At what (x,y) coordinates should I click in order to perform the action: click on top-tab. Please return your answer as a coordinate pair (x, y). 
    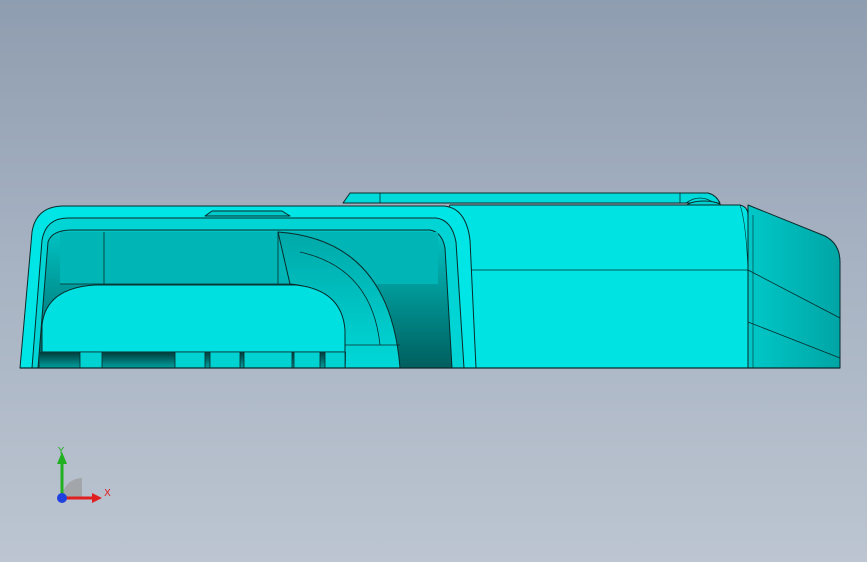
    Looking at the image, I should click on (247, 213).